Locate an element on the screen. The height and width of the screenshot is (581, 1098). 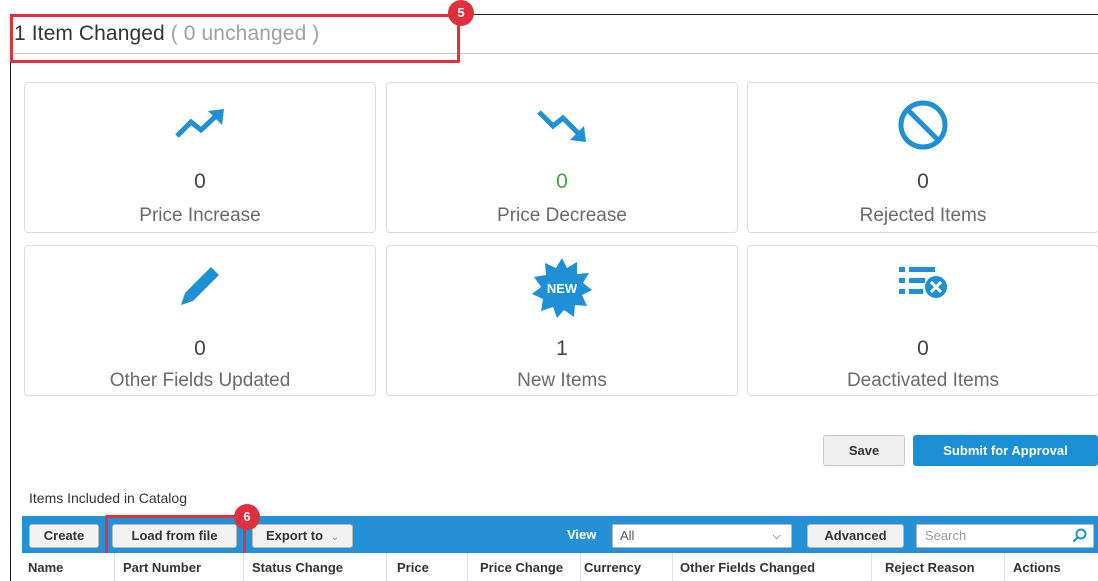
new-badge-icon: NEW is located at coordinates (562, 288).